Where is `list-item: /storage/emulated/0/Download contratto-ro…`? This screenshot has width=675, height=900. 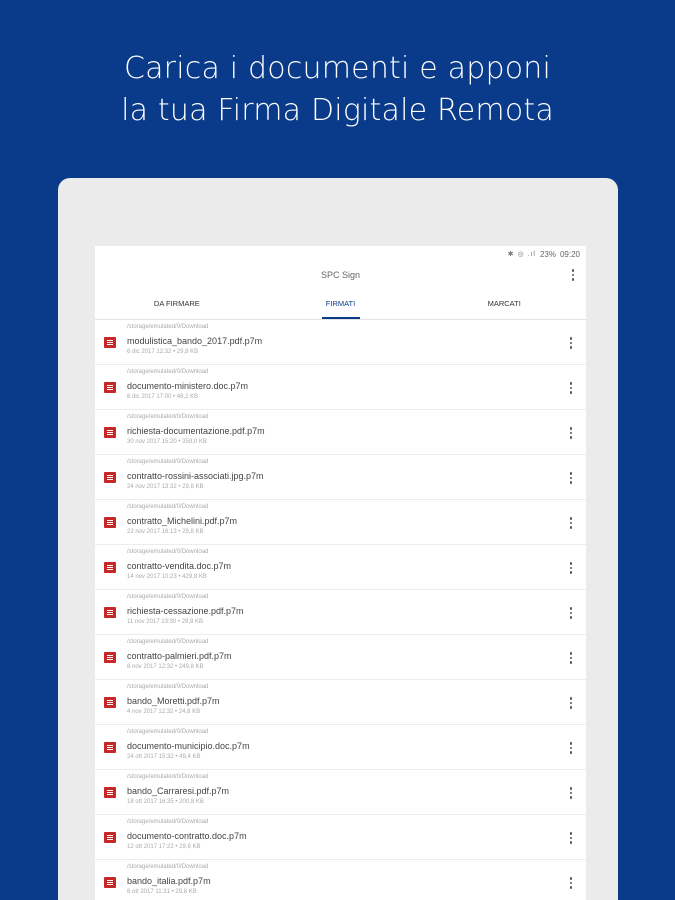 list-item: /storage/emulated/0/Download contratto-ro… is located at coordinates (340, 477).